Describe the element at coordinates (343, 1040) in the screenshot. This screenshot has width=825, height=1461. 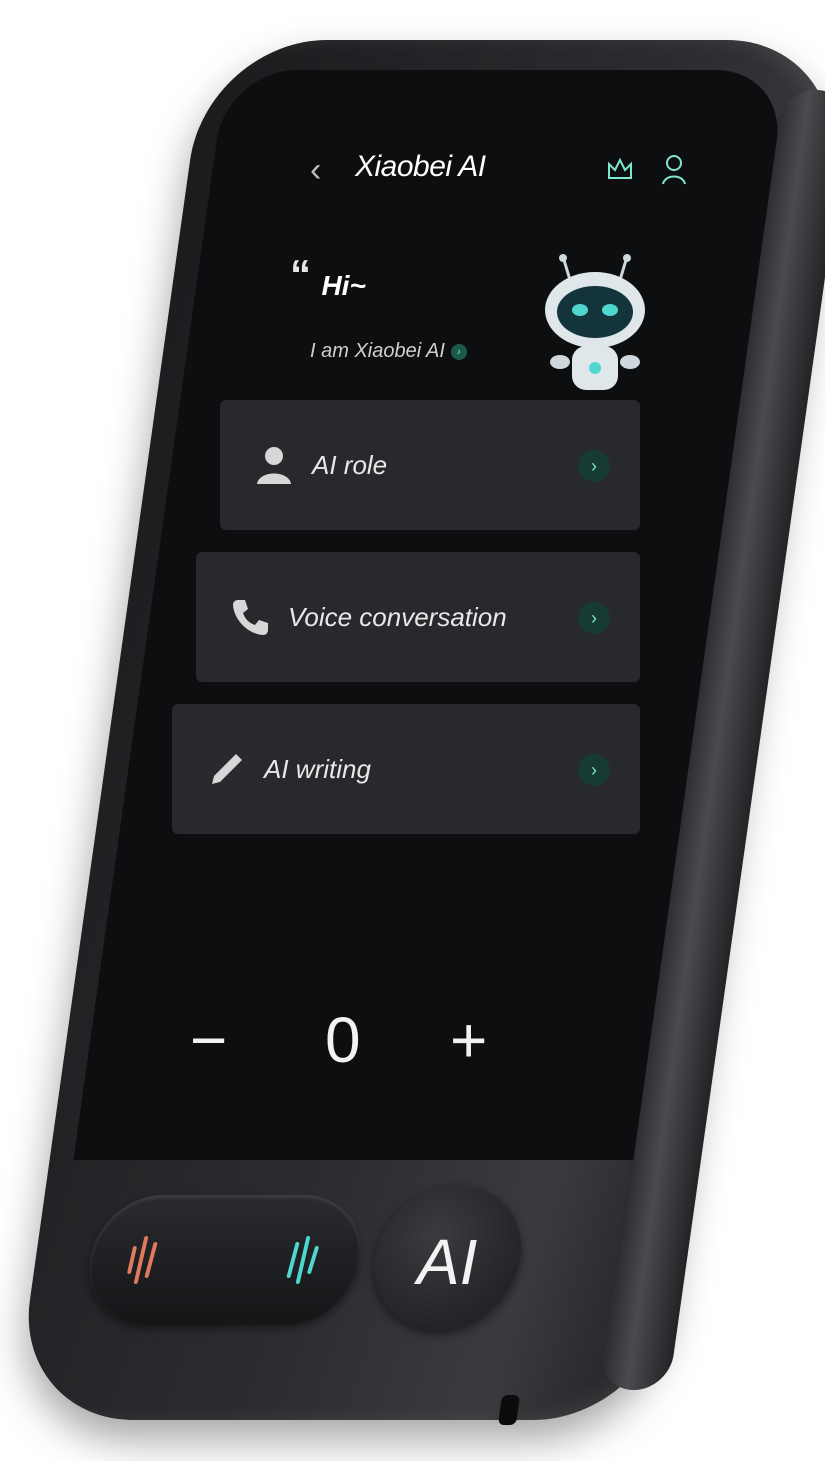
I see `zero-button: 0` at that location.